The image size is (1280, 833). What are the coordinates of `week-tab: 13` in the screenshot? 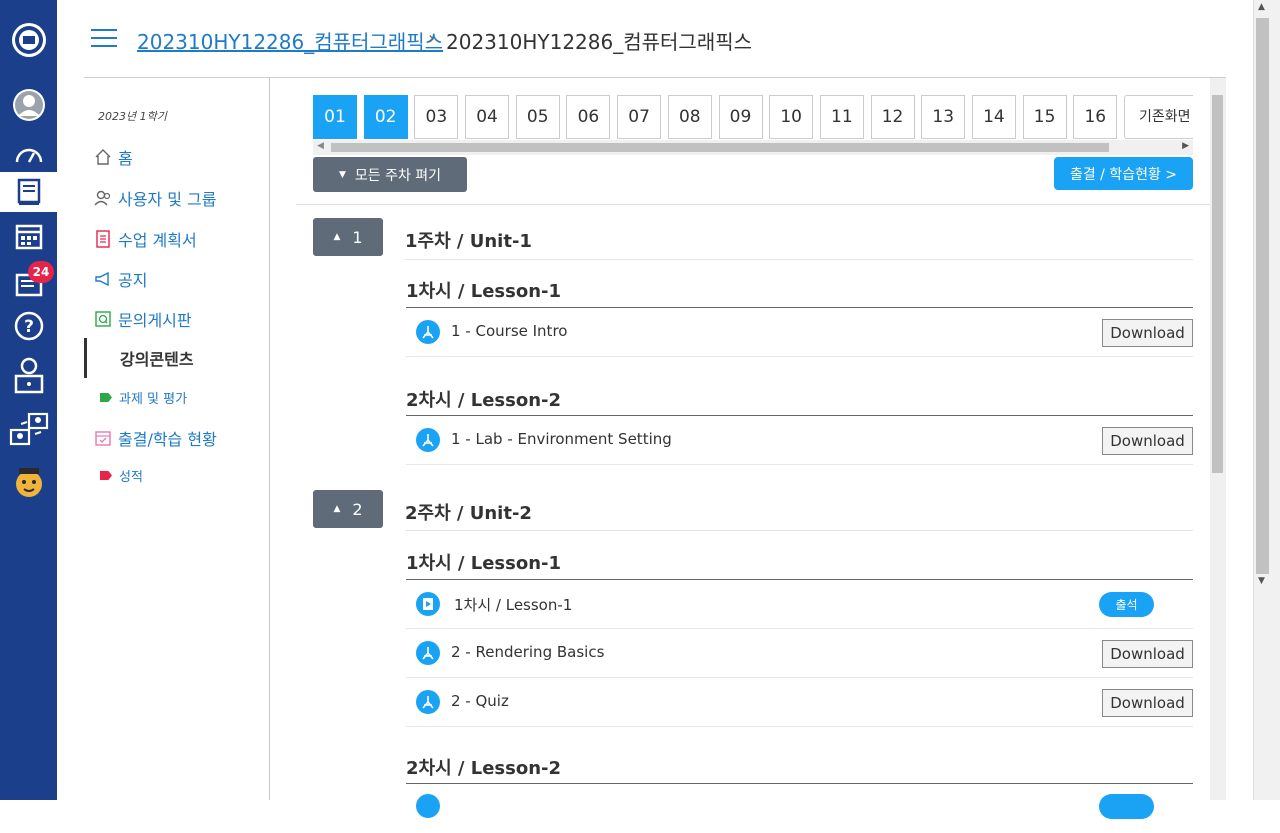 It's located at (943, 117).